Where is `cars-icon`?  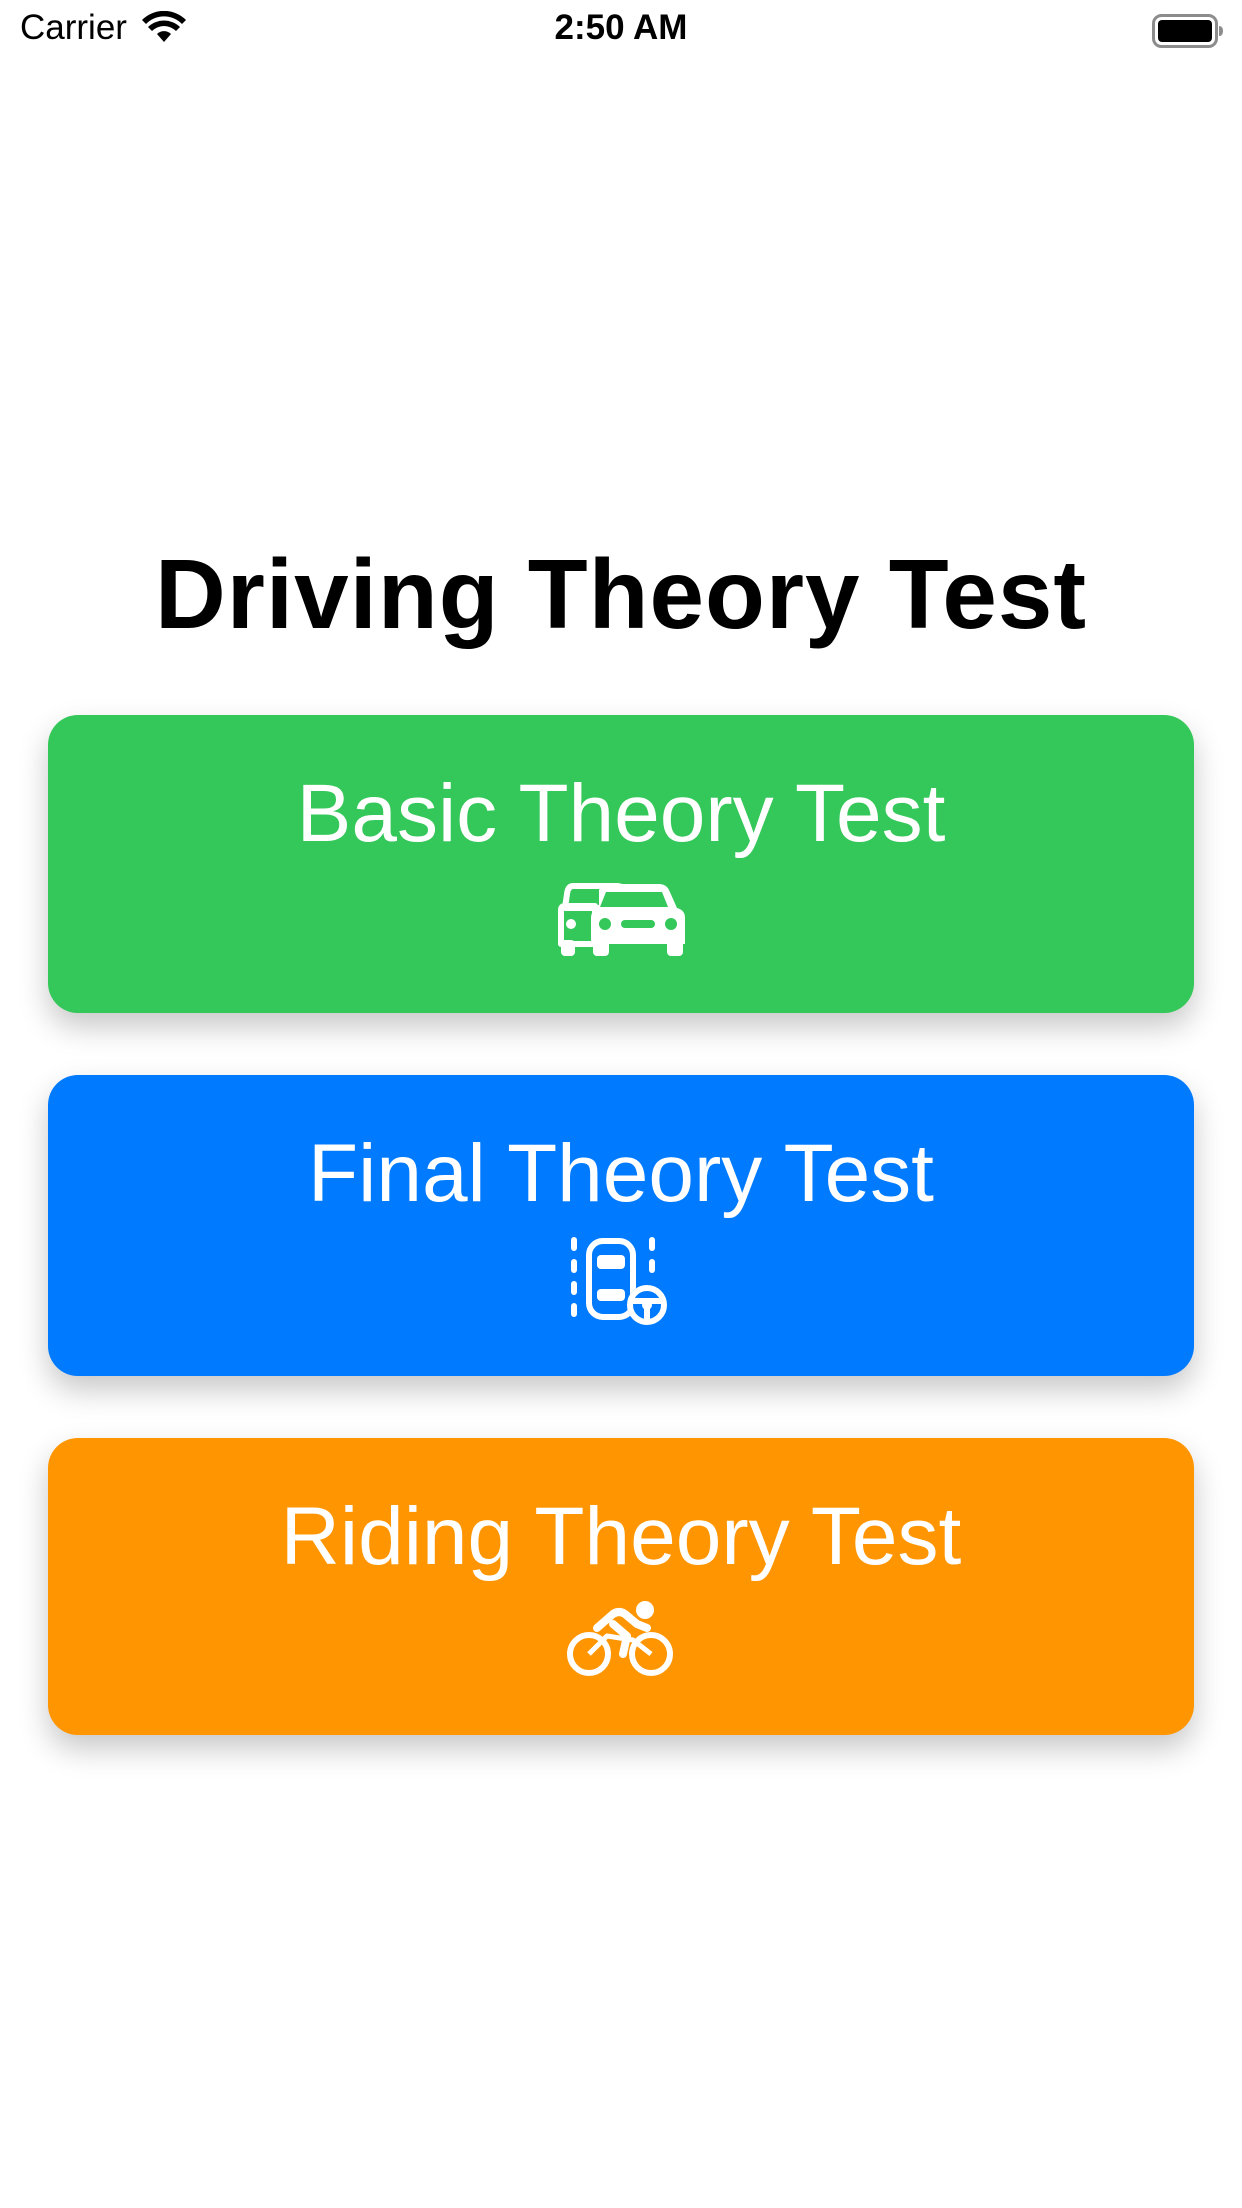 cars-icon is located at coordinates (621, 919).